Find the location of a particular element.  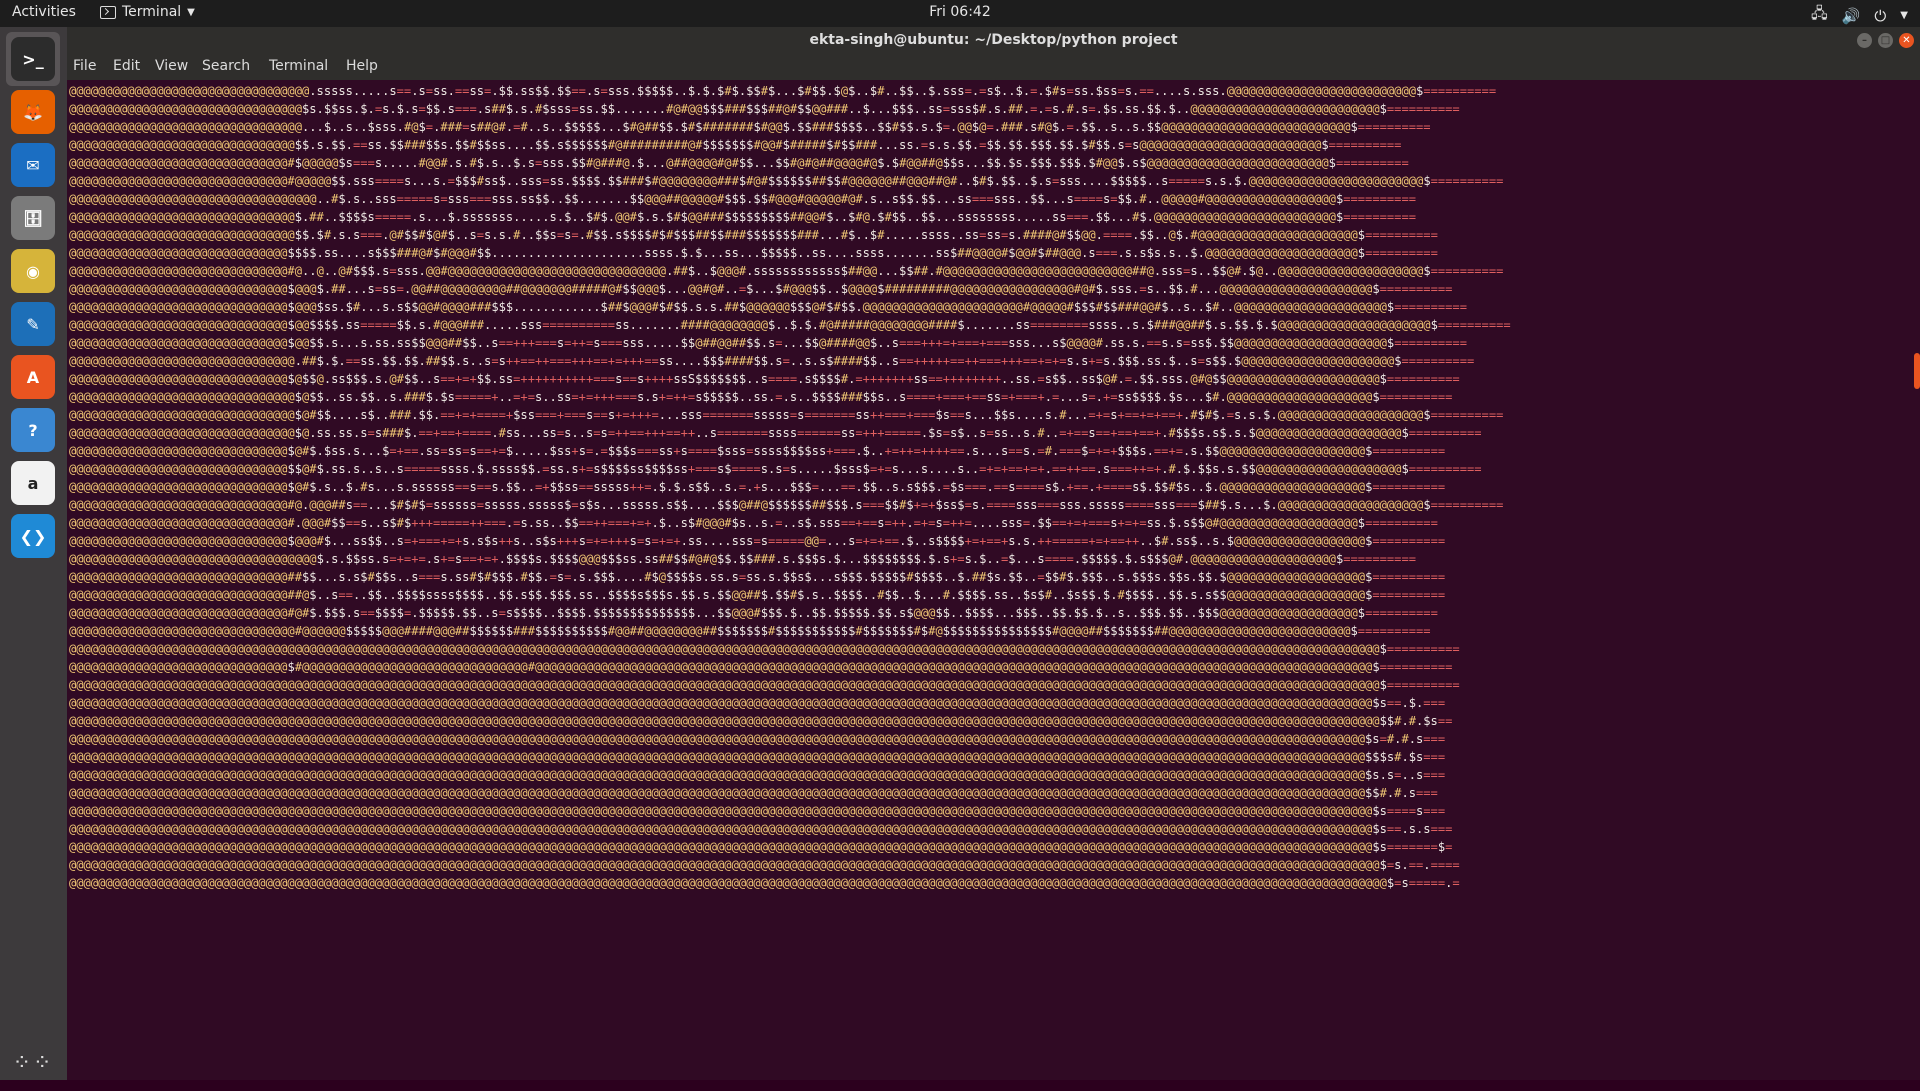

scrollbar-thumb is located at coordinates (1917, 371).